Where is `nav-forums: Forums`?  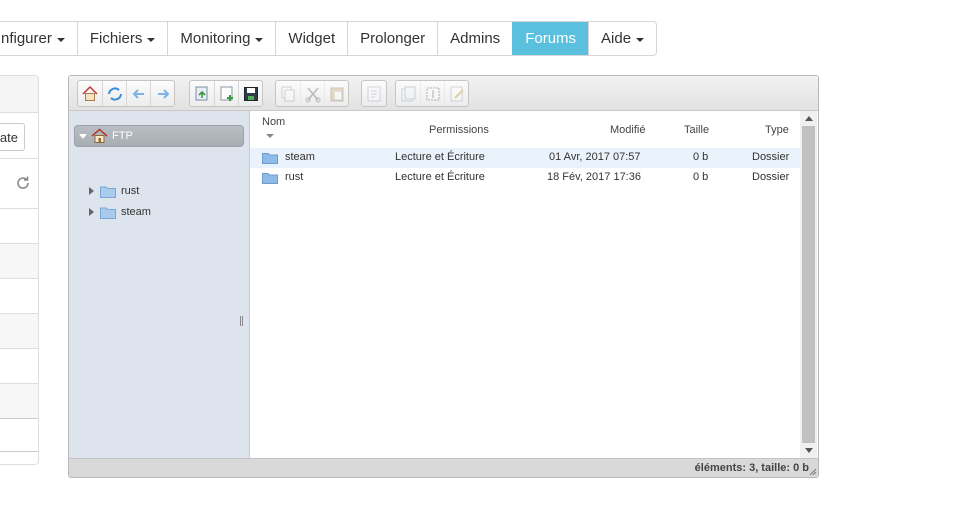
nav-forums: Forums is located at coordinates (550, 38).